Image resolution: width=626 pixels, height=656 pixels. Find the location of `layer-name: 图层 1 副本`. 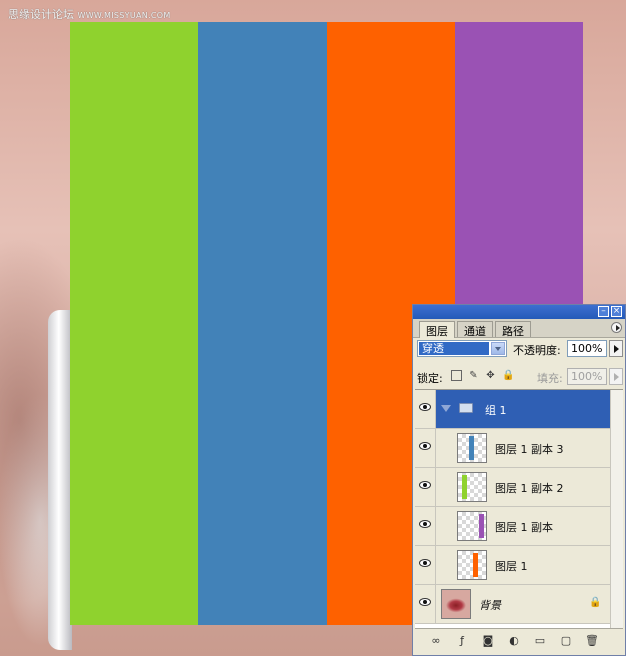

layer-name: 图层 1 副本 is located at coordinates (524, 527).